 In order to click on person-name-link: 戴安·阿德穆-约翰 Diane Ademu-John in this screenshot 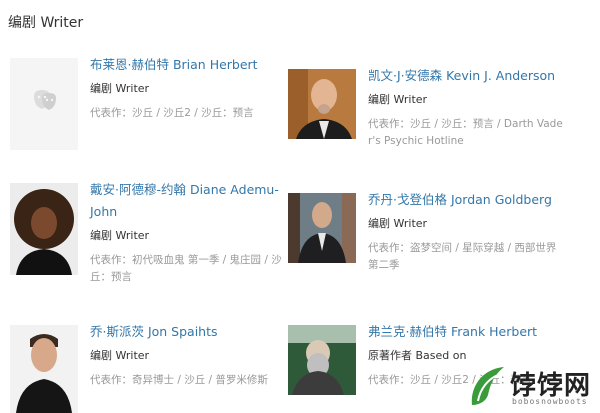, I will do `click(188, 201)`.